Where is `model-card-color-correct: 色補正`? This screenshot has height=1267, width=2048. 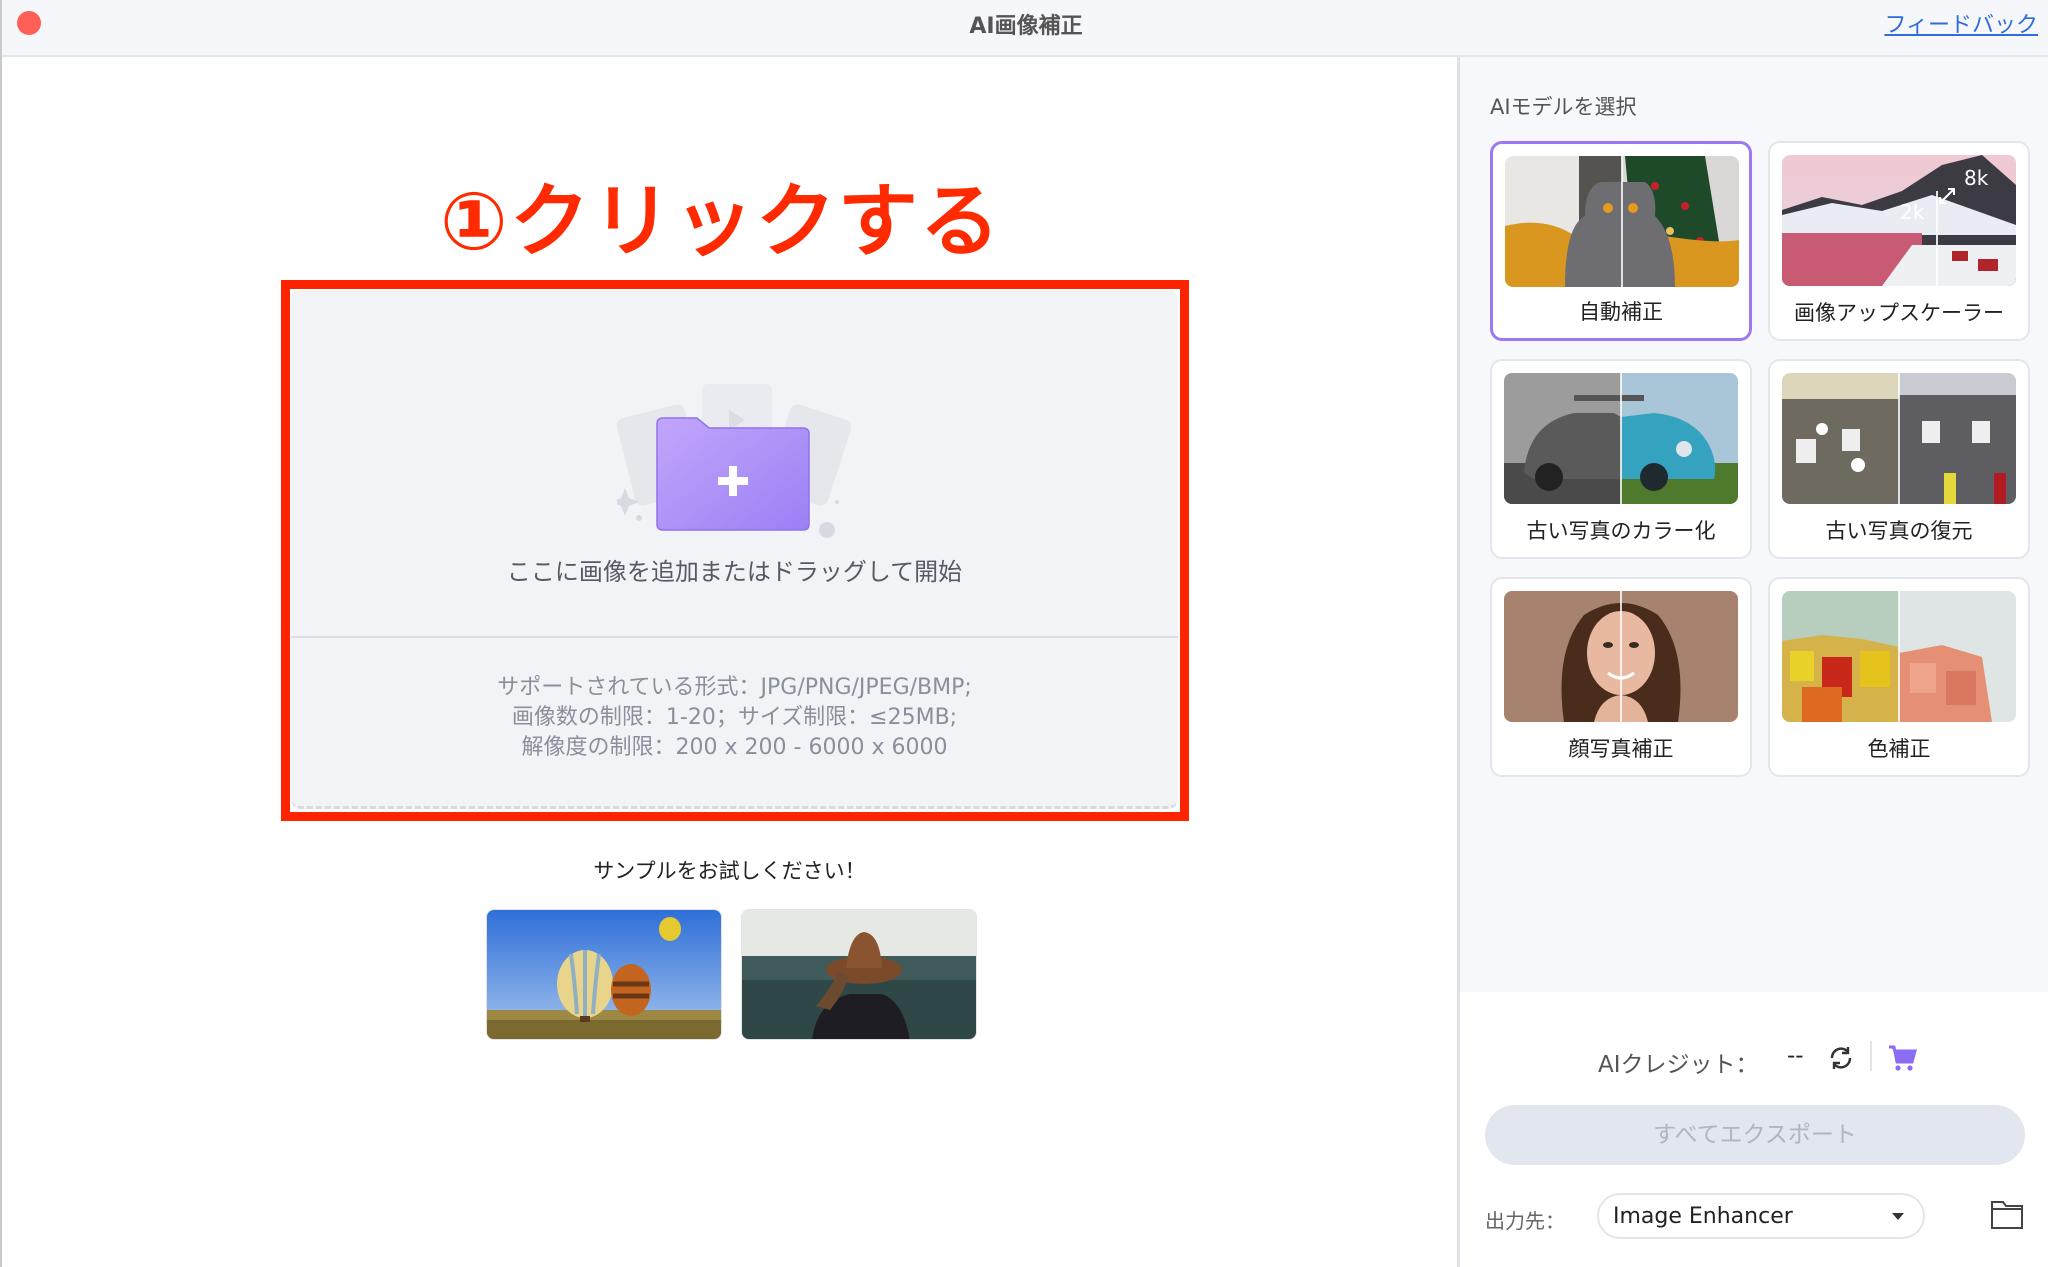
model-card-color-correct: 色補正 is located at coordinates (1899, 677).